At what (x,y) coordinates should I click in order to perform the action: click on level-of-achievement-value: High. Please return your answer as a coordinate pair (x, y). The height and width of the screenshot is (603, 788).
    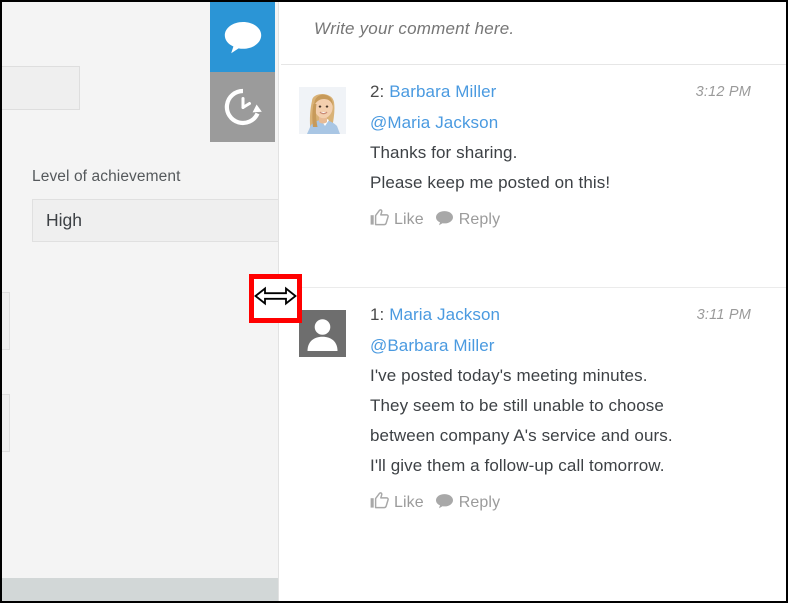
    Looking at the image, I should click on (64, 220).